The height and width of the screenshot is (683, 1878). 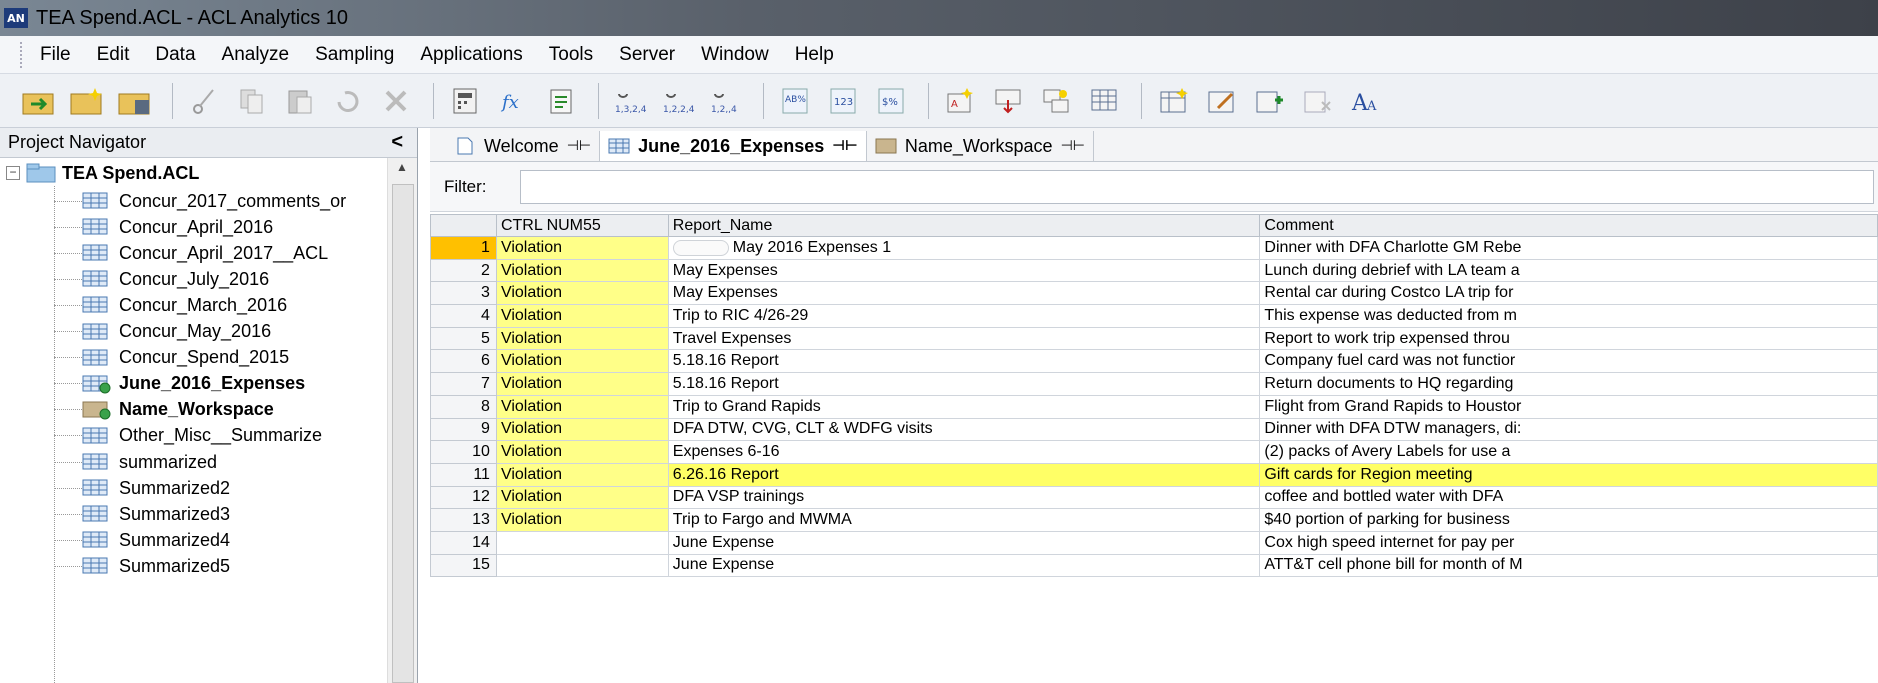 I want to click on save-project-icon, so click(x=135, y=101).